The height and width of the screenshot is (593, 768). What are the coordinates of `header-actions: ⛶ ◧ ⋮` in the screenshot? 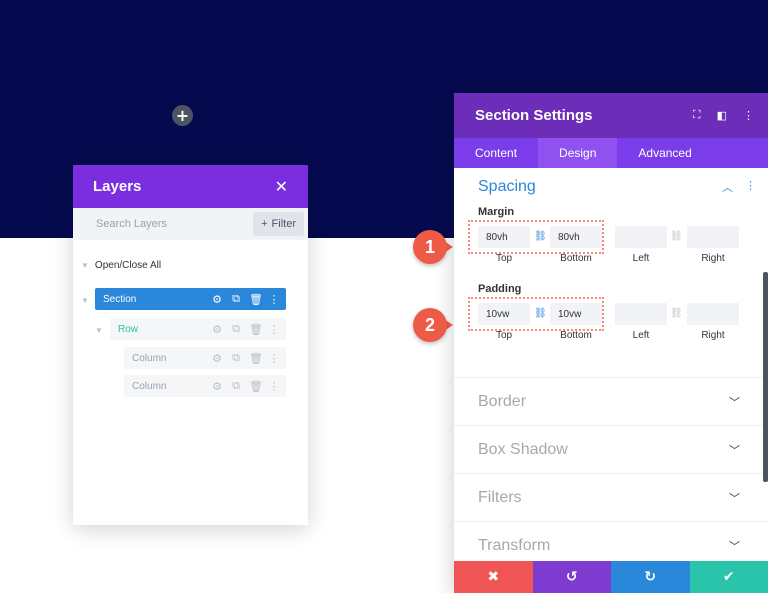 It's located at (723, 115).